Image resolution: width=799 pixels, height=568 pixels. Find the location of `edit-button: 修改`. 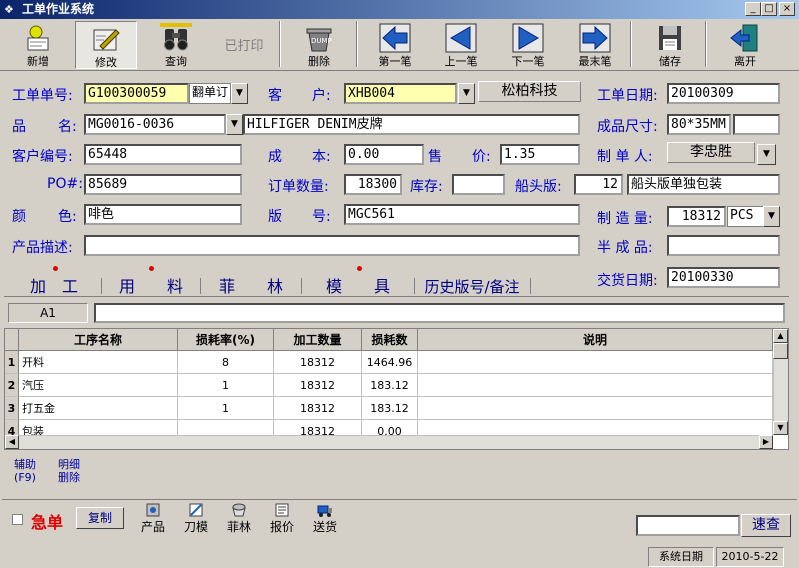

edit-button: 修改 is located at coordinates (106, 45).